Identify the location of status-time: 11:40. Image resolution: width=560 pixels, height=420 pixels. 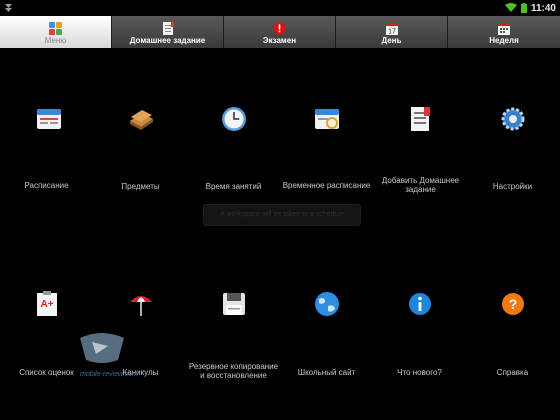
(543, 8).